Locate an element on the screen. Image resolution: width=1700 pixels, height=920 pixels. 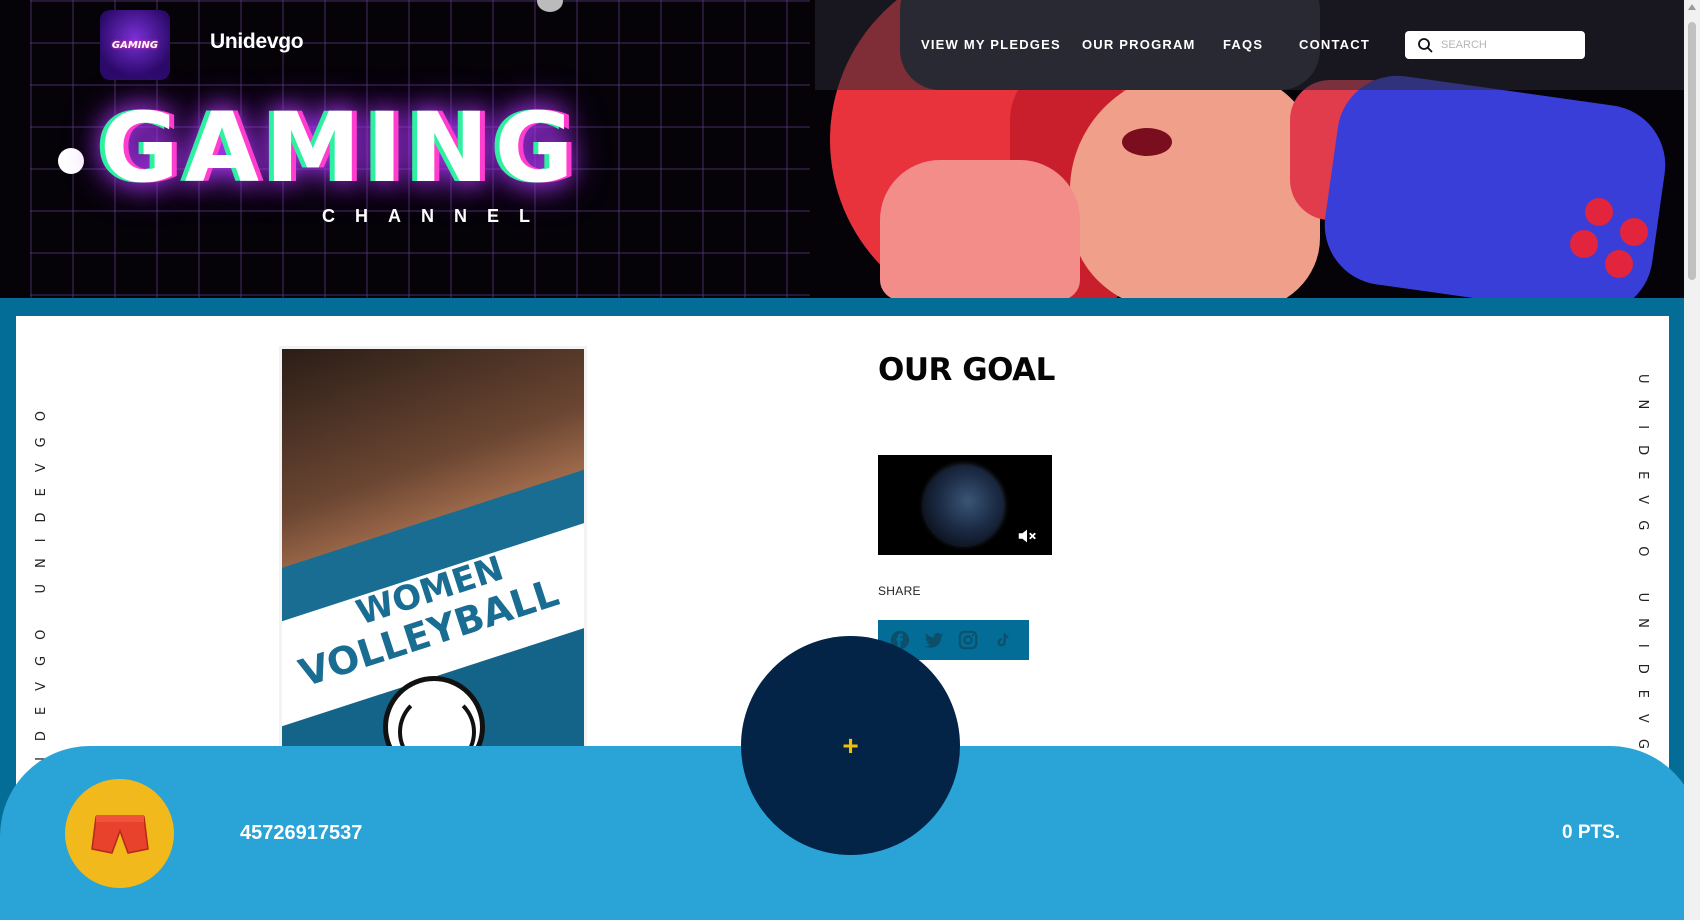
account-number: 45726917537 is located at coordinates (301, 833).